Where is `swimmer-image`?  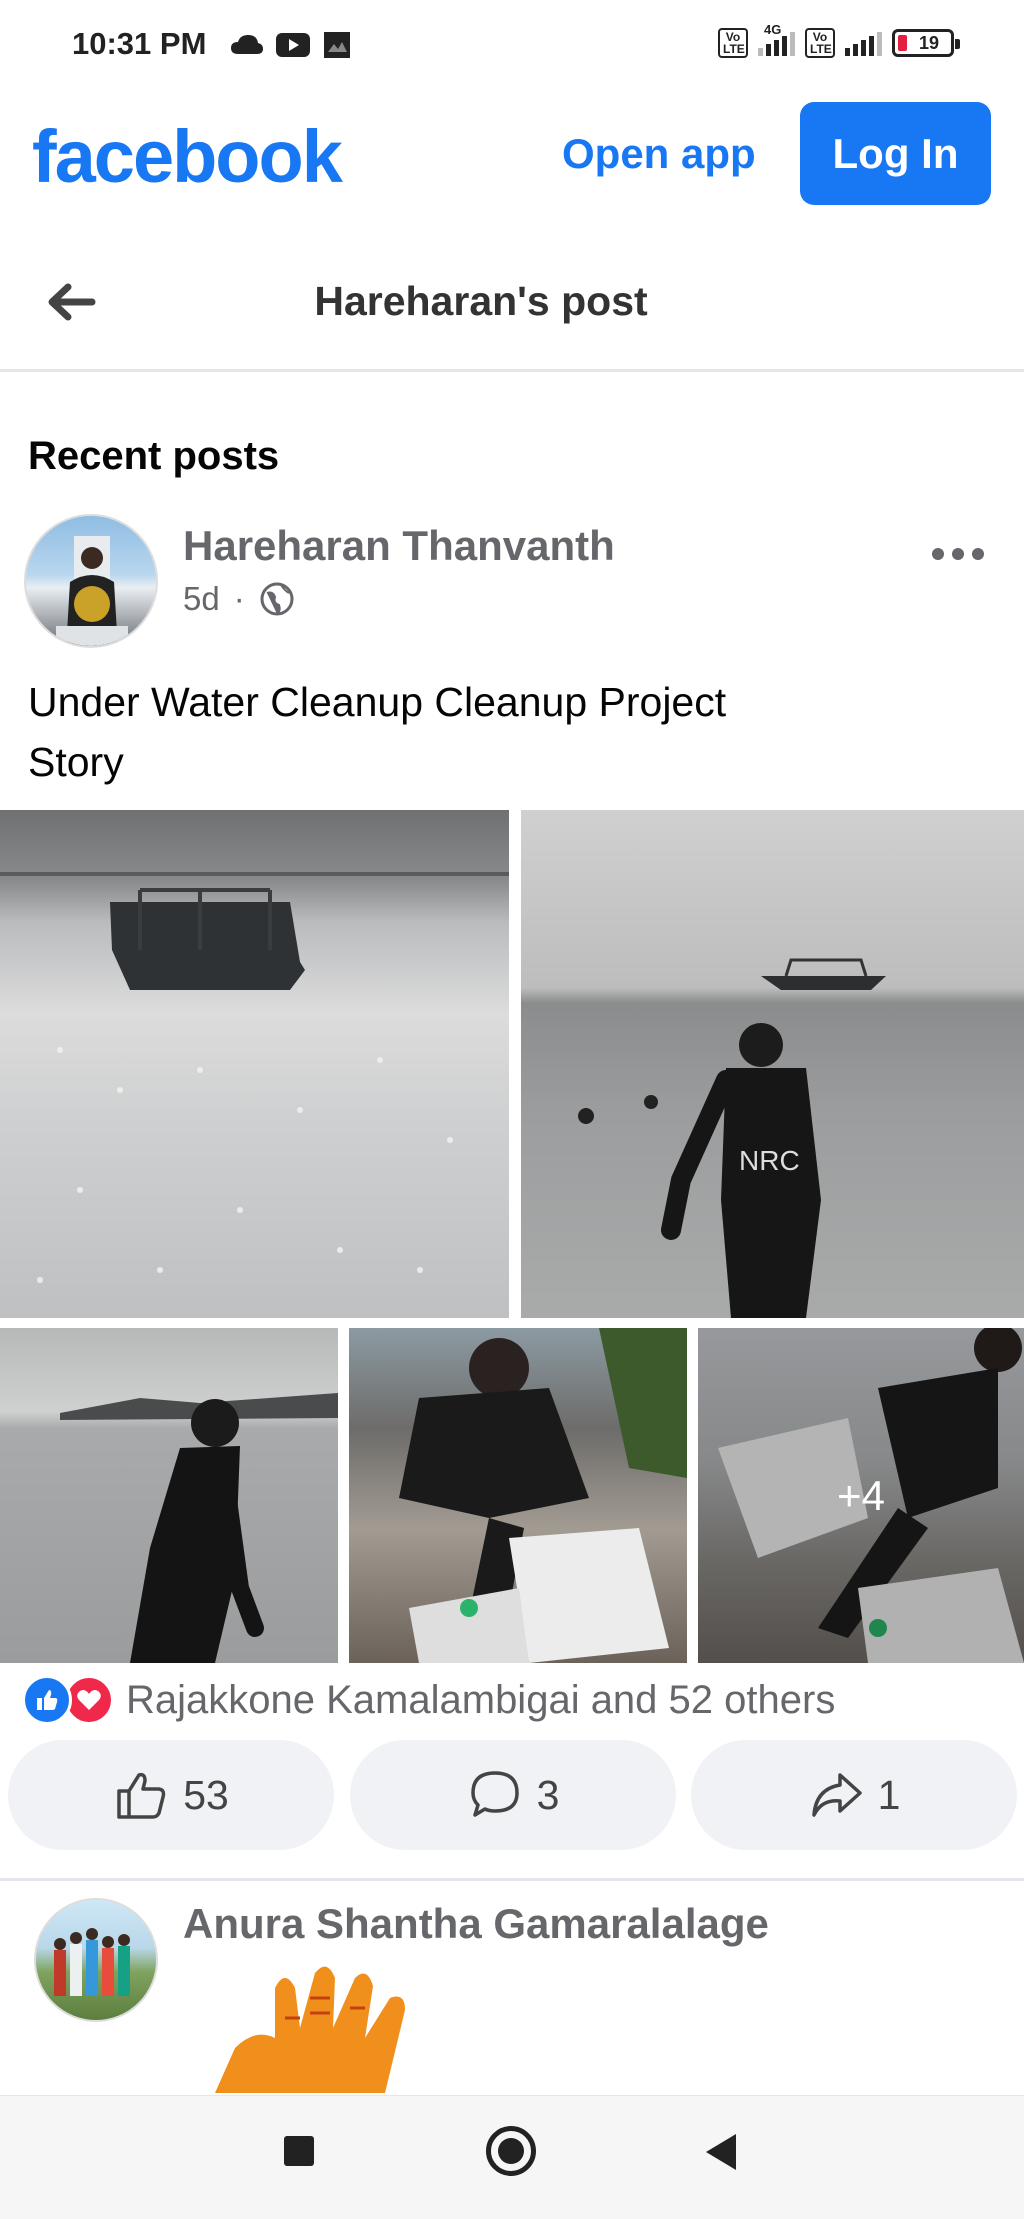 swimmer-image is located at coordinates (199, 1528).